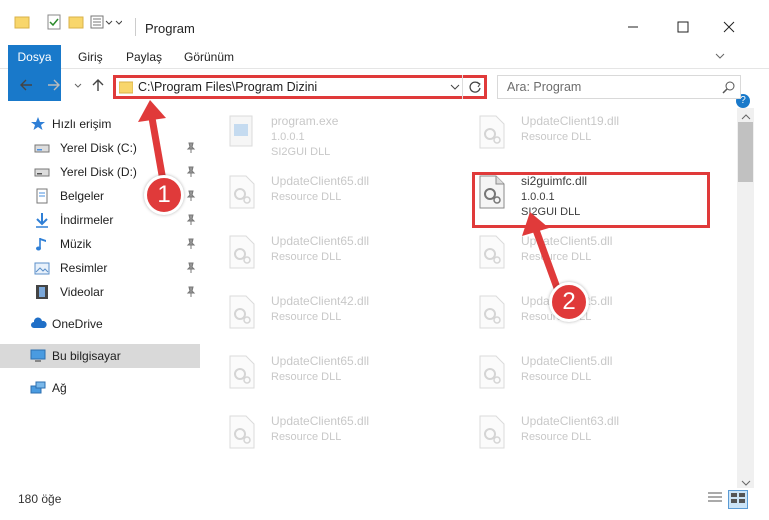 The width and height of the screenshot is (769, 520). I want to click on view-switcher, so click(727, 499).